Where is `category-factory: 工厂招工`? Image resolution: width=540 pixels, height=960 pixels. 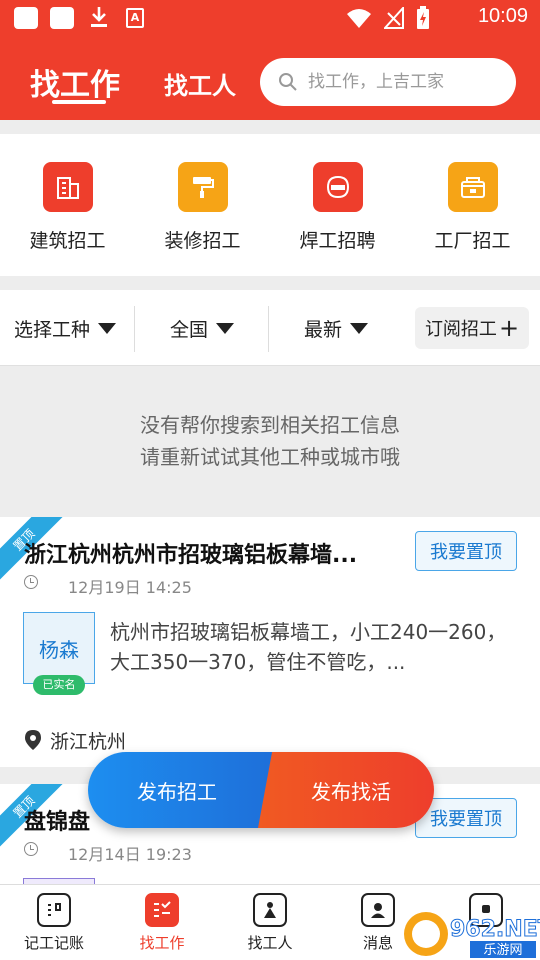 category-factory: 工厂招工 is located at coordinates (472, 205).